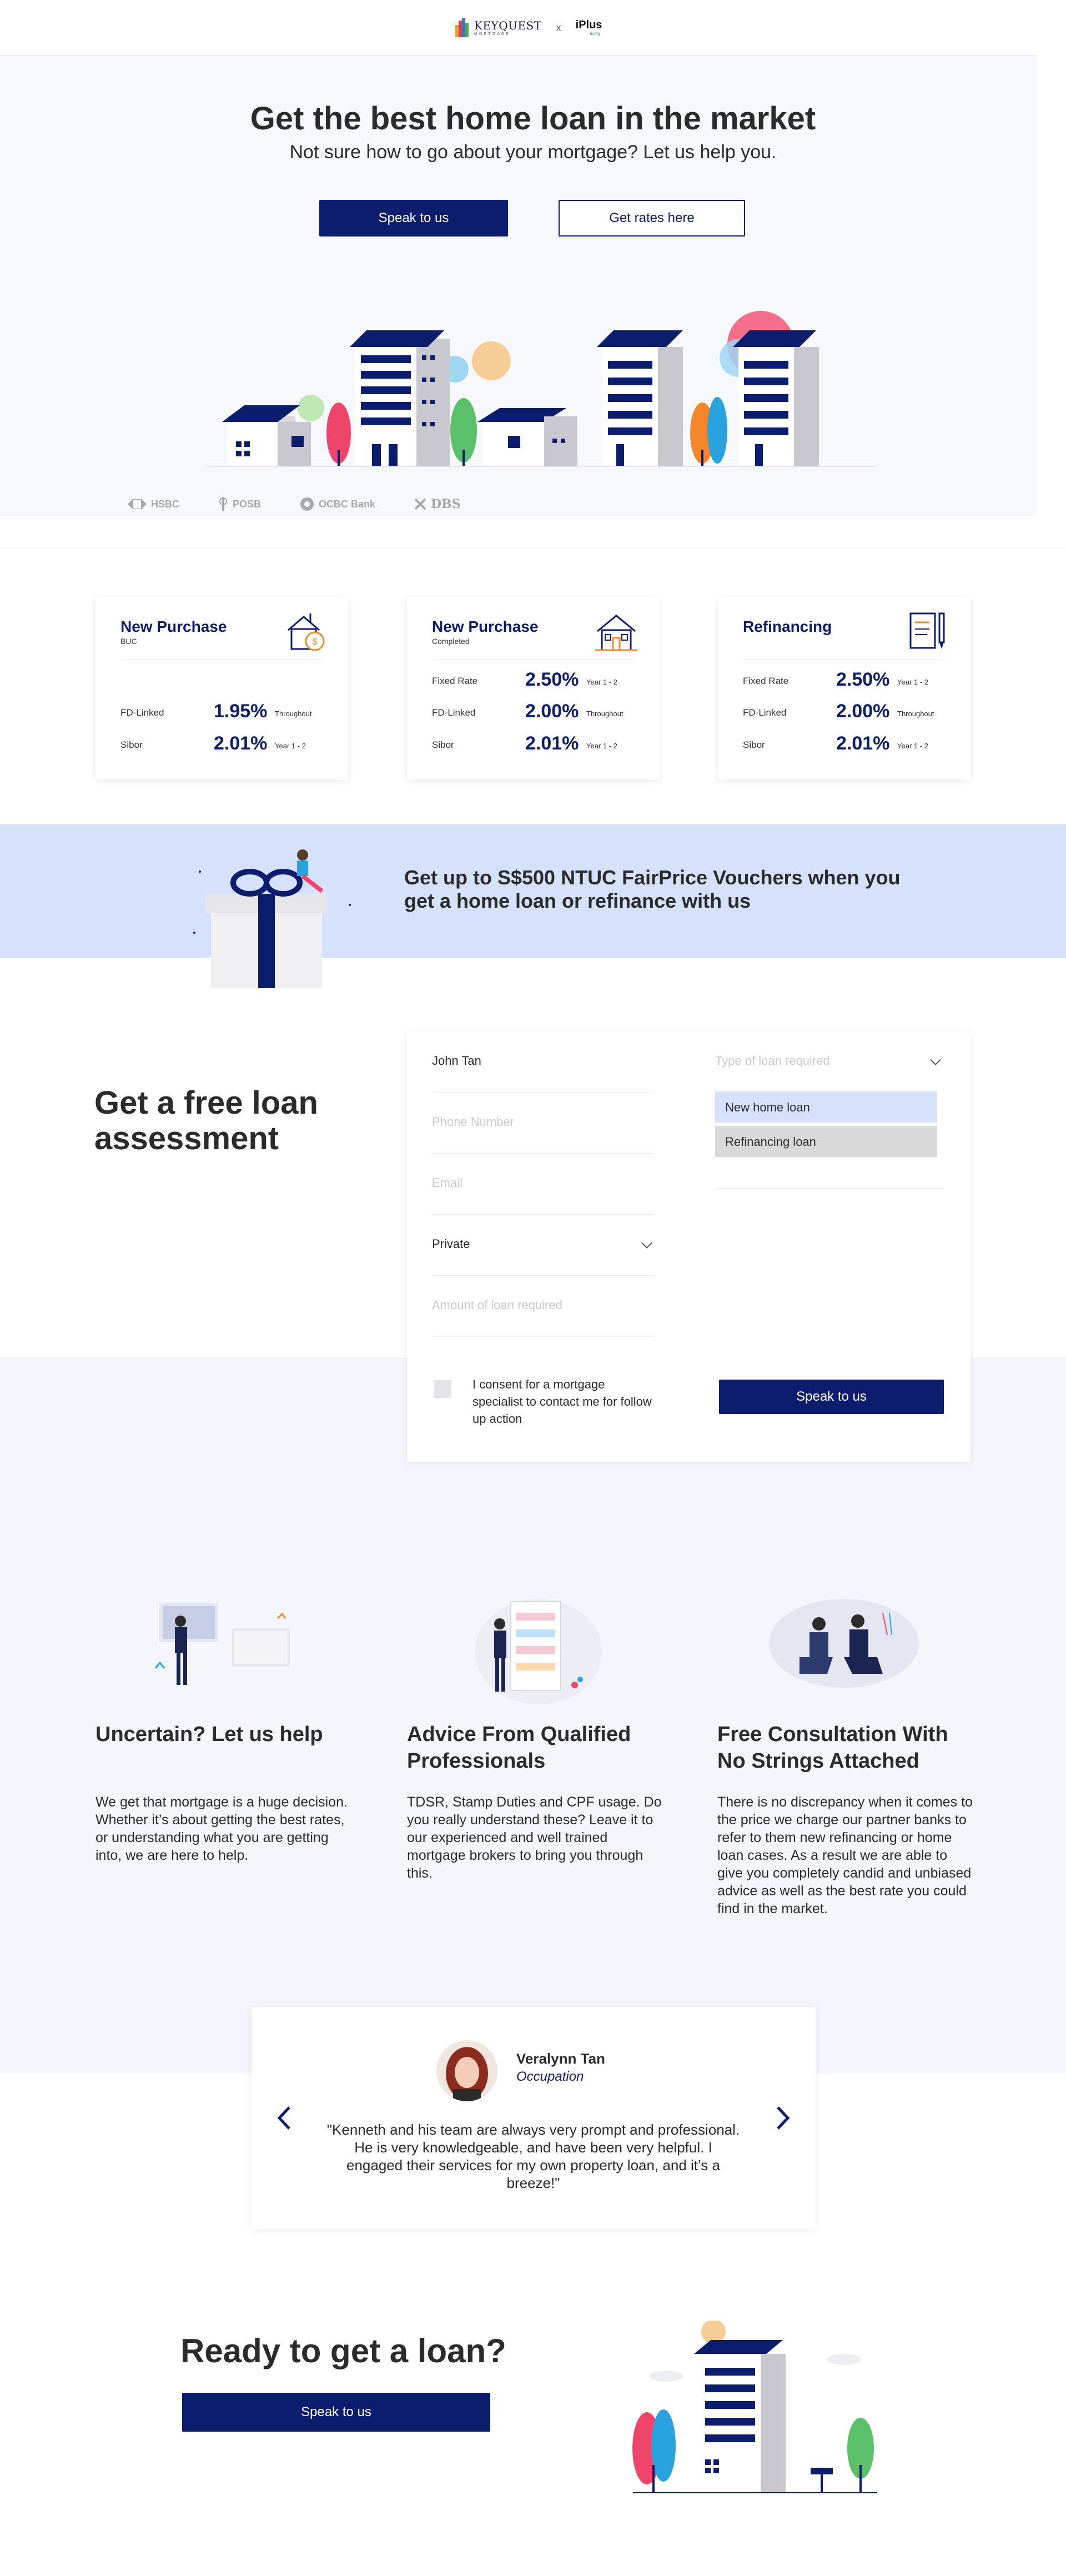  I want to click on get-rates-button: Get rates here, so click(652, 219).